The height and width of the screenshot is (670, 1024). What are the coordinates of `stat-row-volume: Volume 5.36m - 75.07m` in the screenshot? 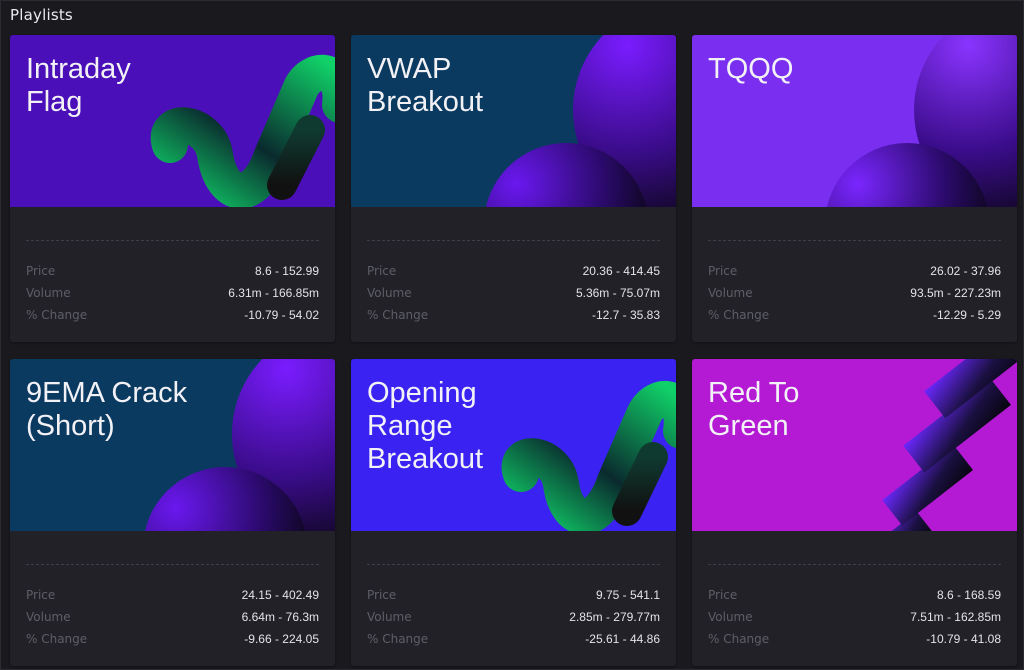 It's located at (513, 293).